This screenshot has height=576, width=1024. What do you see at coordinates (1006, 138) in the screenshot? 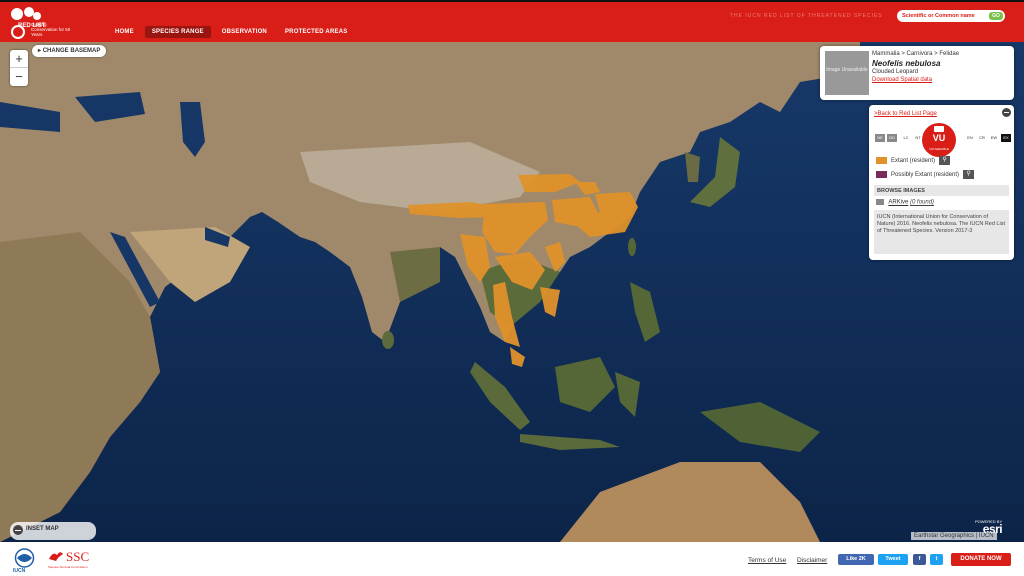
I see `category-ex: EX` at bounding box center [1006, 138].